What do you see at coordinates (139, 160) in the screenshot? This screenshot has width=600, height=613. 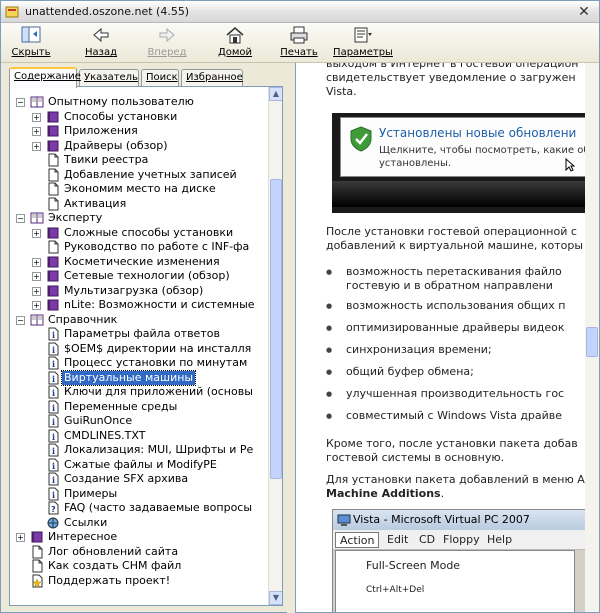 I see `tree-item: Твики реестра` at bounding box center [139, 160].